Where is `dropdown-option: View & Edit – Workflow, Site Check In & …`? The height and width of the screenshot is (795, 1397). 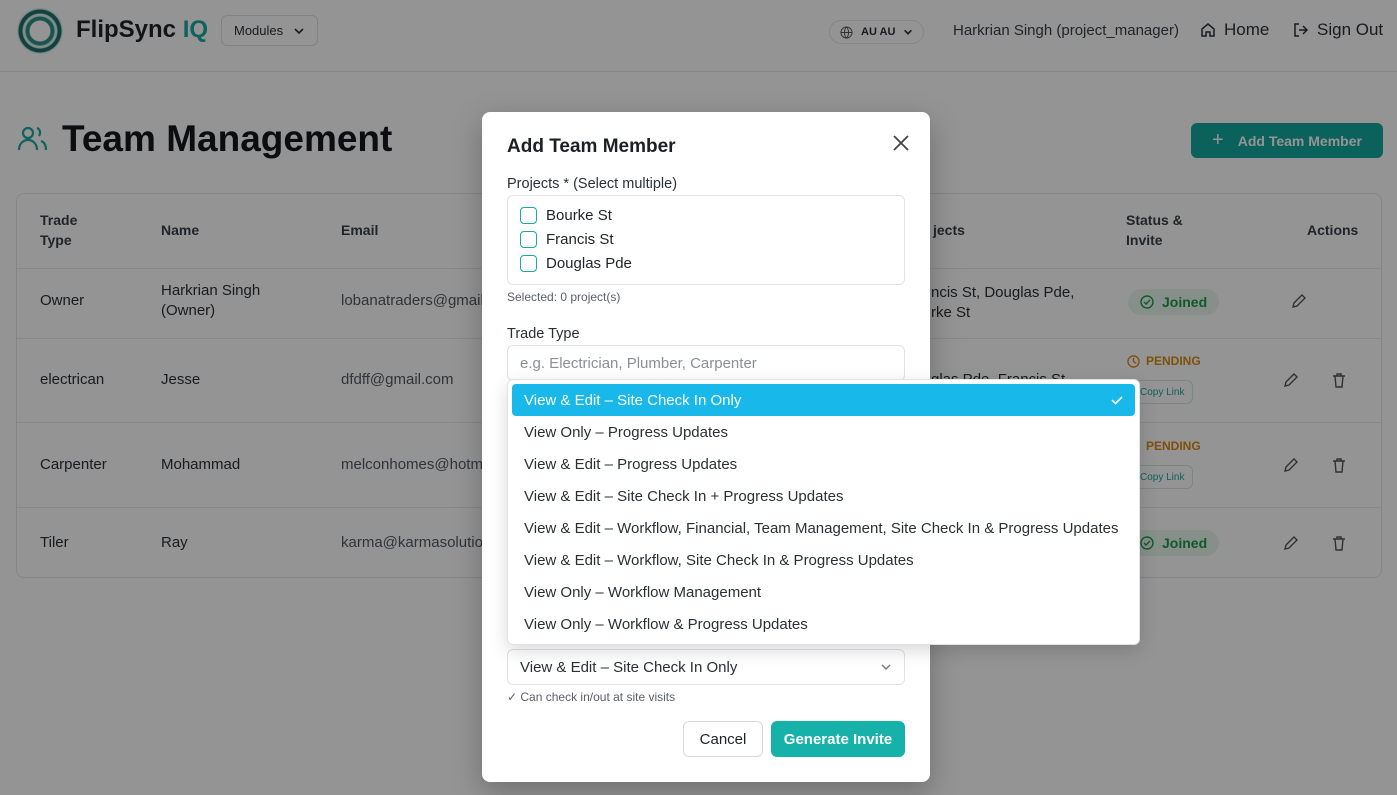
dropdown-option: View & Edit – Workflow, Site Check In & … is located at coordinates (823, 560).